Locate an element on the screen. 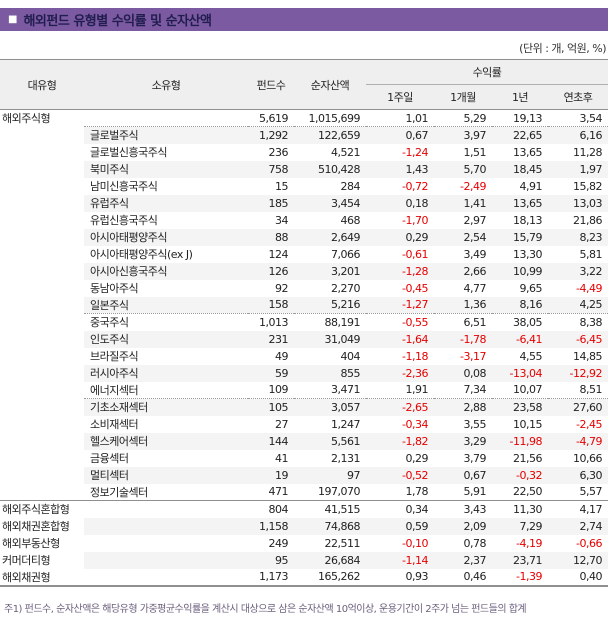 The image size is (608, 625). net-asset-cell: 3,057 is located at coordinates (330, 407).